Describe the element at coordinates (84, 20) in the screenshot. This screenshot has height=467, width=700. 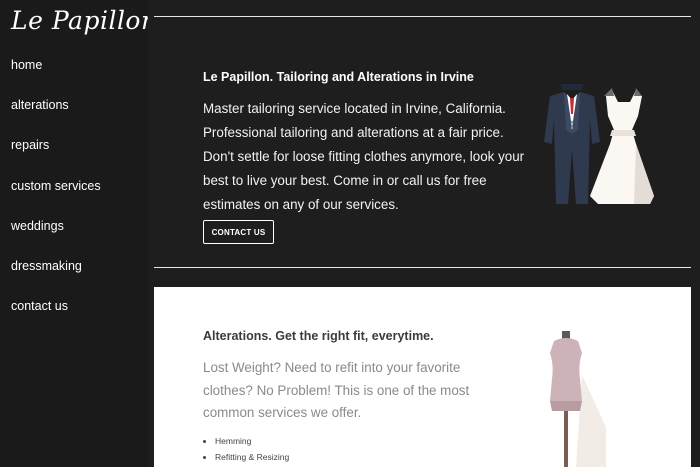
I see `site-logo: Le Papillon` at that location.